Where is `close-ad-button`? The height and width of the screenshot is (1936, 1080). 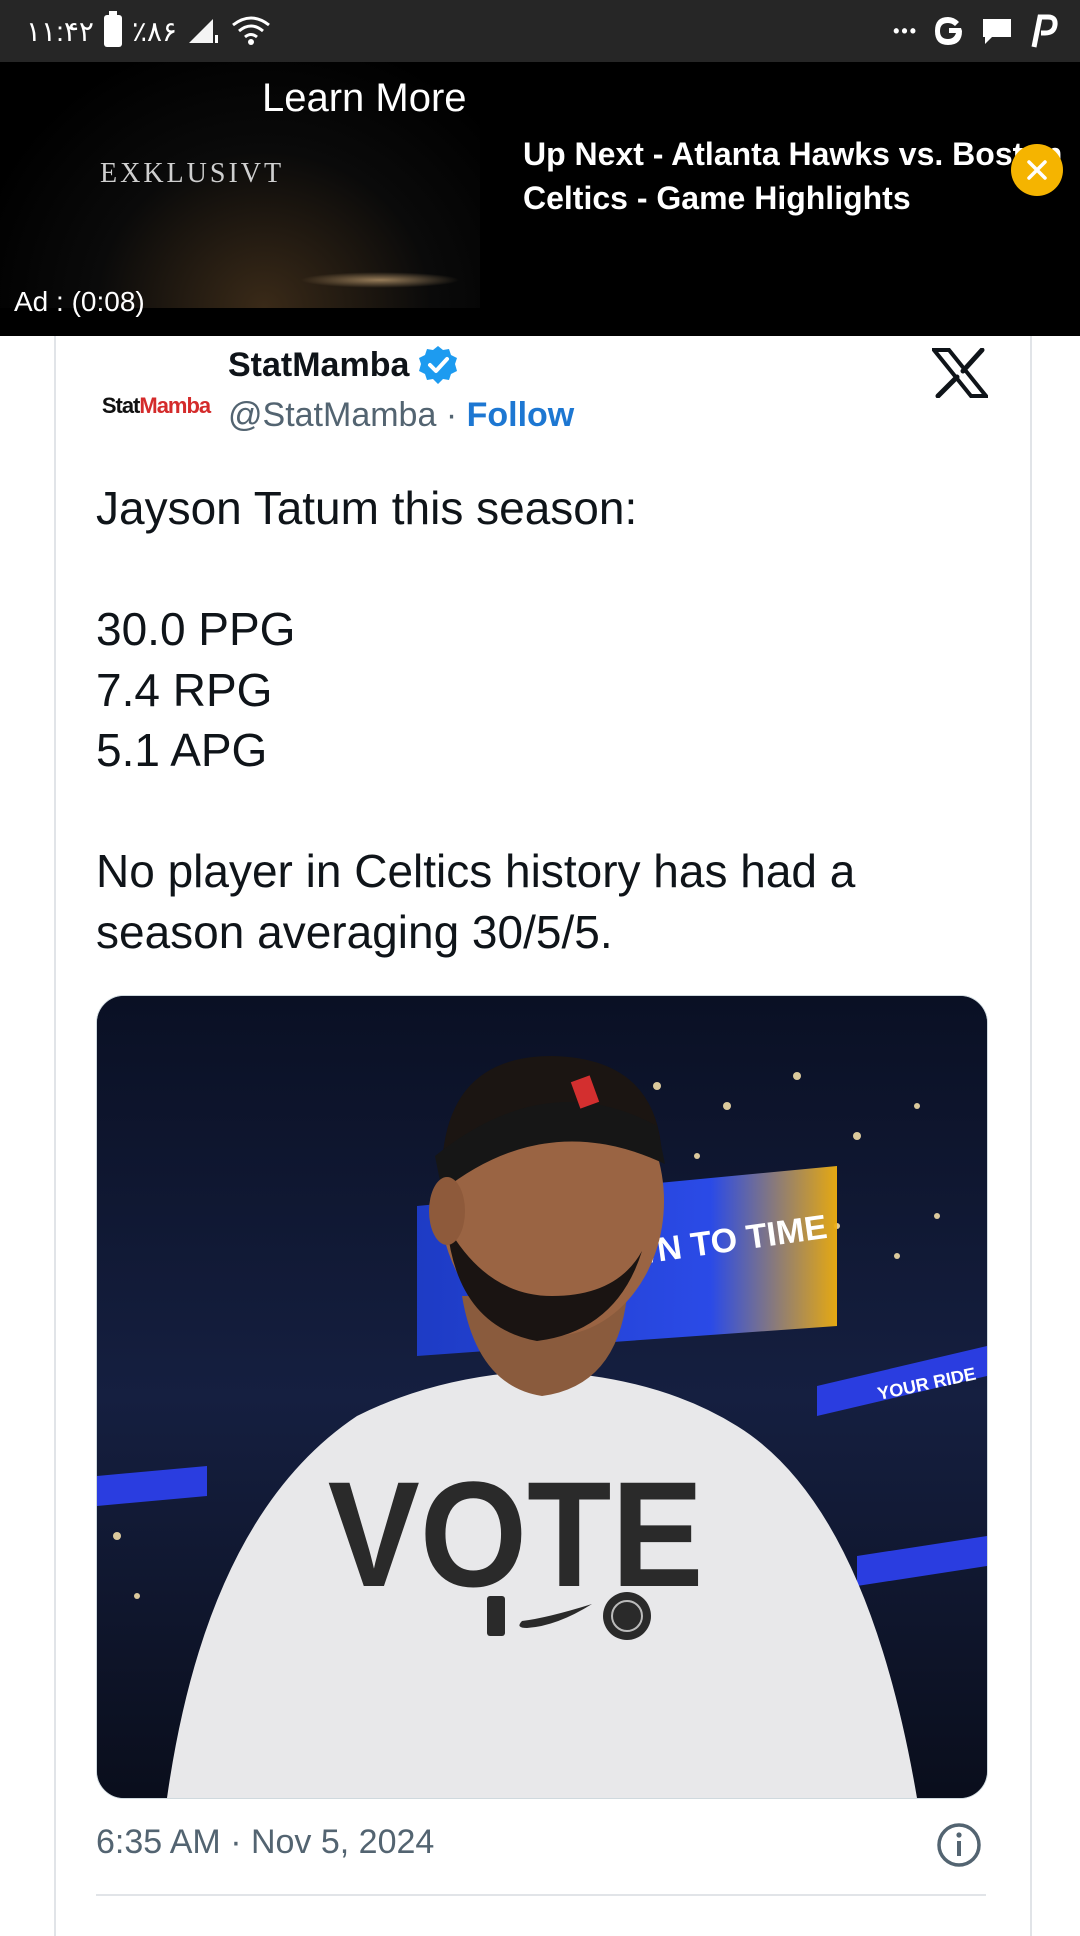 close-ad-button is located at coordinates (1037, 170).